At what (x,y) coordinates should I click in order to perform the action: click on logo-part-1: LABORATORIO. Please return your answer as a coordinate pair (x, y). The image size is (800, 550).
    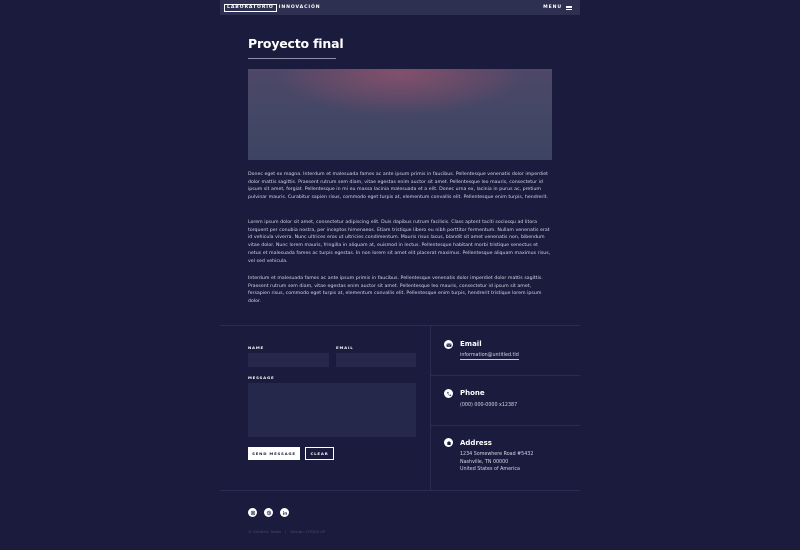
    Looking at the image, I should click on (250, 7).